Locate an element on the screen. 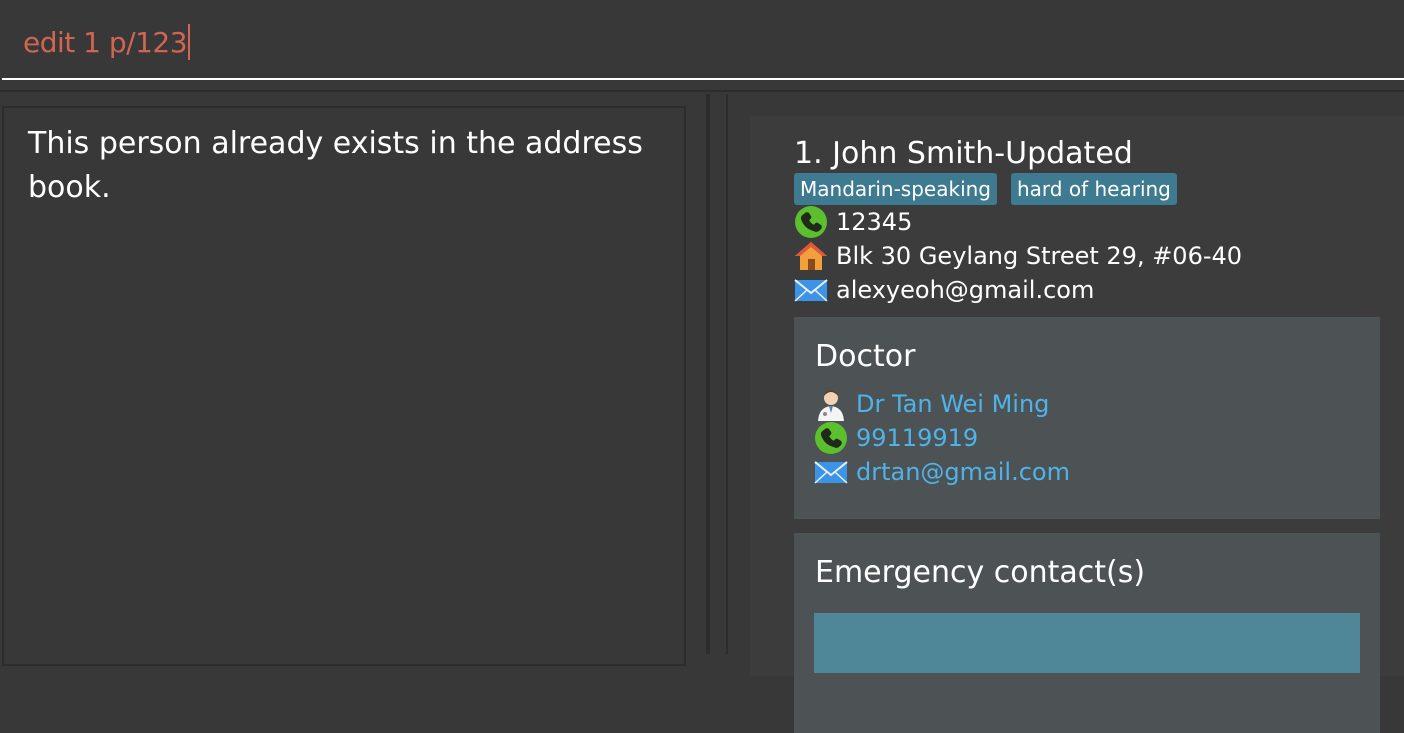  emergency-heading: Emergency contact(s) is located at coordinates (980, 572).